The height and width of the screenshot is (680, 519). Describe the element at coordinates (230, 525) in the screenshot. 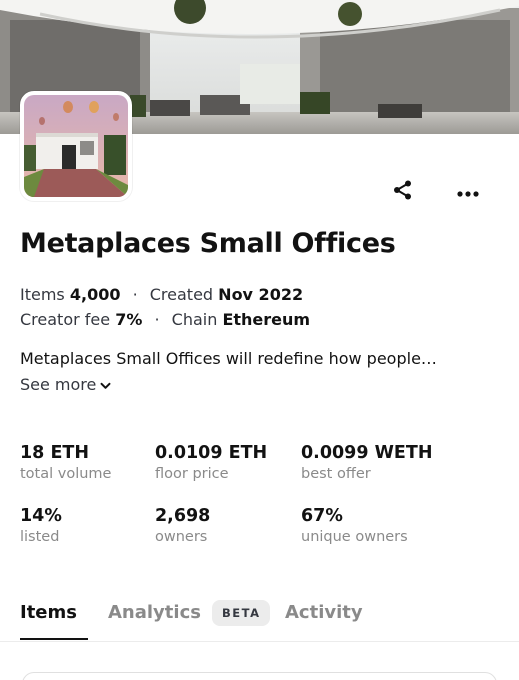

I see `stat-owners: 2,698 owners` at that location.